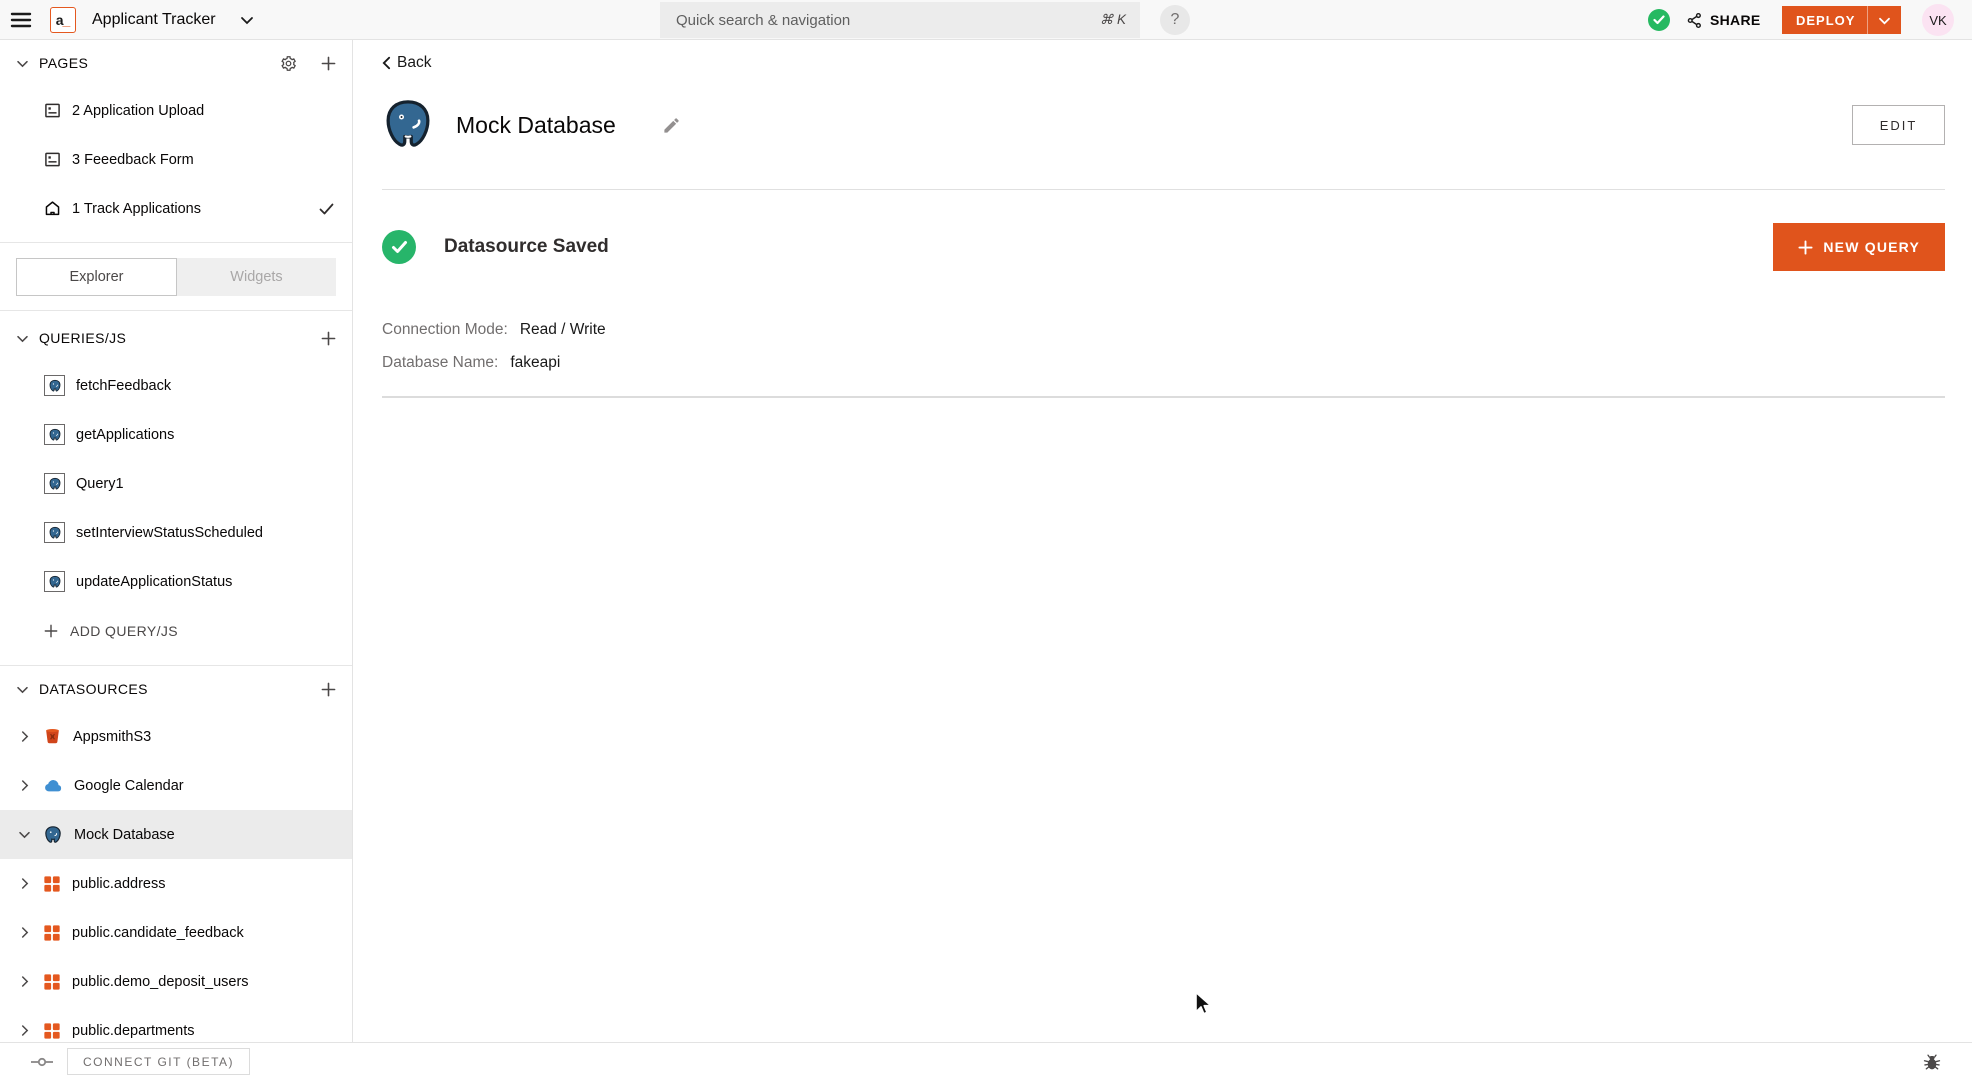 Image resolution: width=1972 pixels, height=1080 pixels. I want to click on table-label: public.address, so click(119, 883).